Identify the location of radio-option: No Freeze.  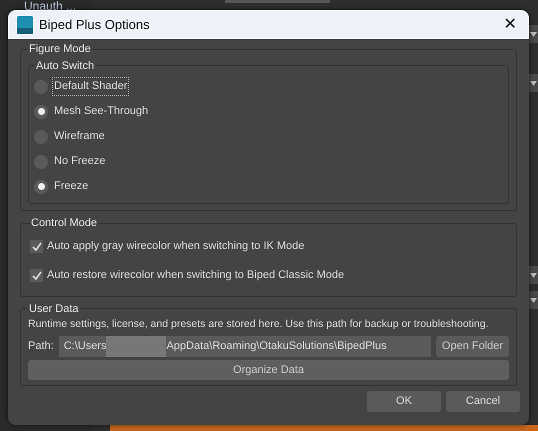
(268, 161).